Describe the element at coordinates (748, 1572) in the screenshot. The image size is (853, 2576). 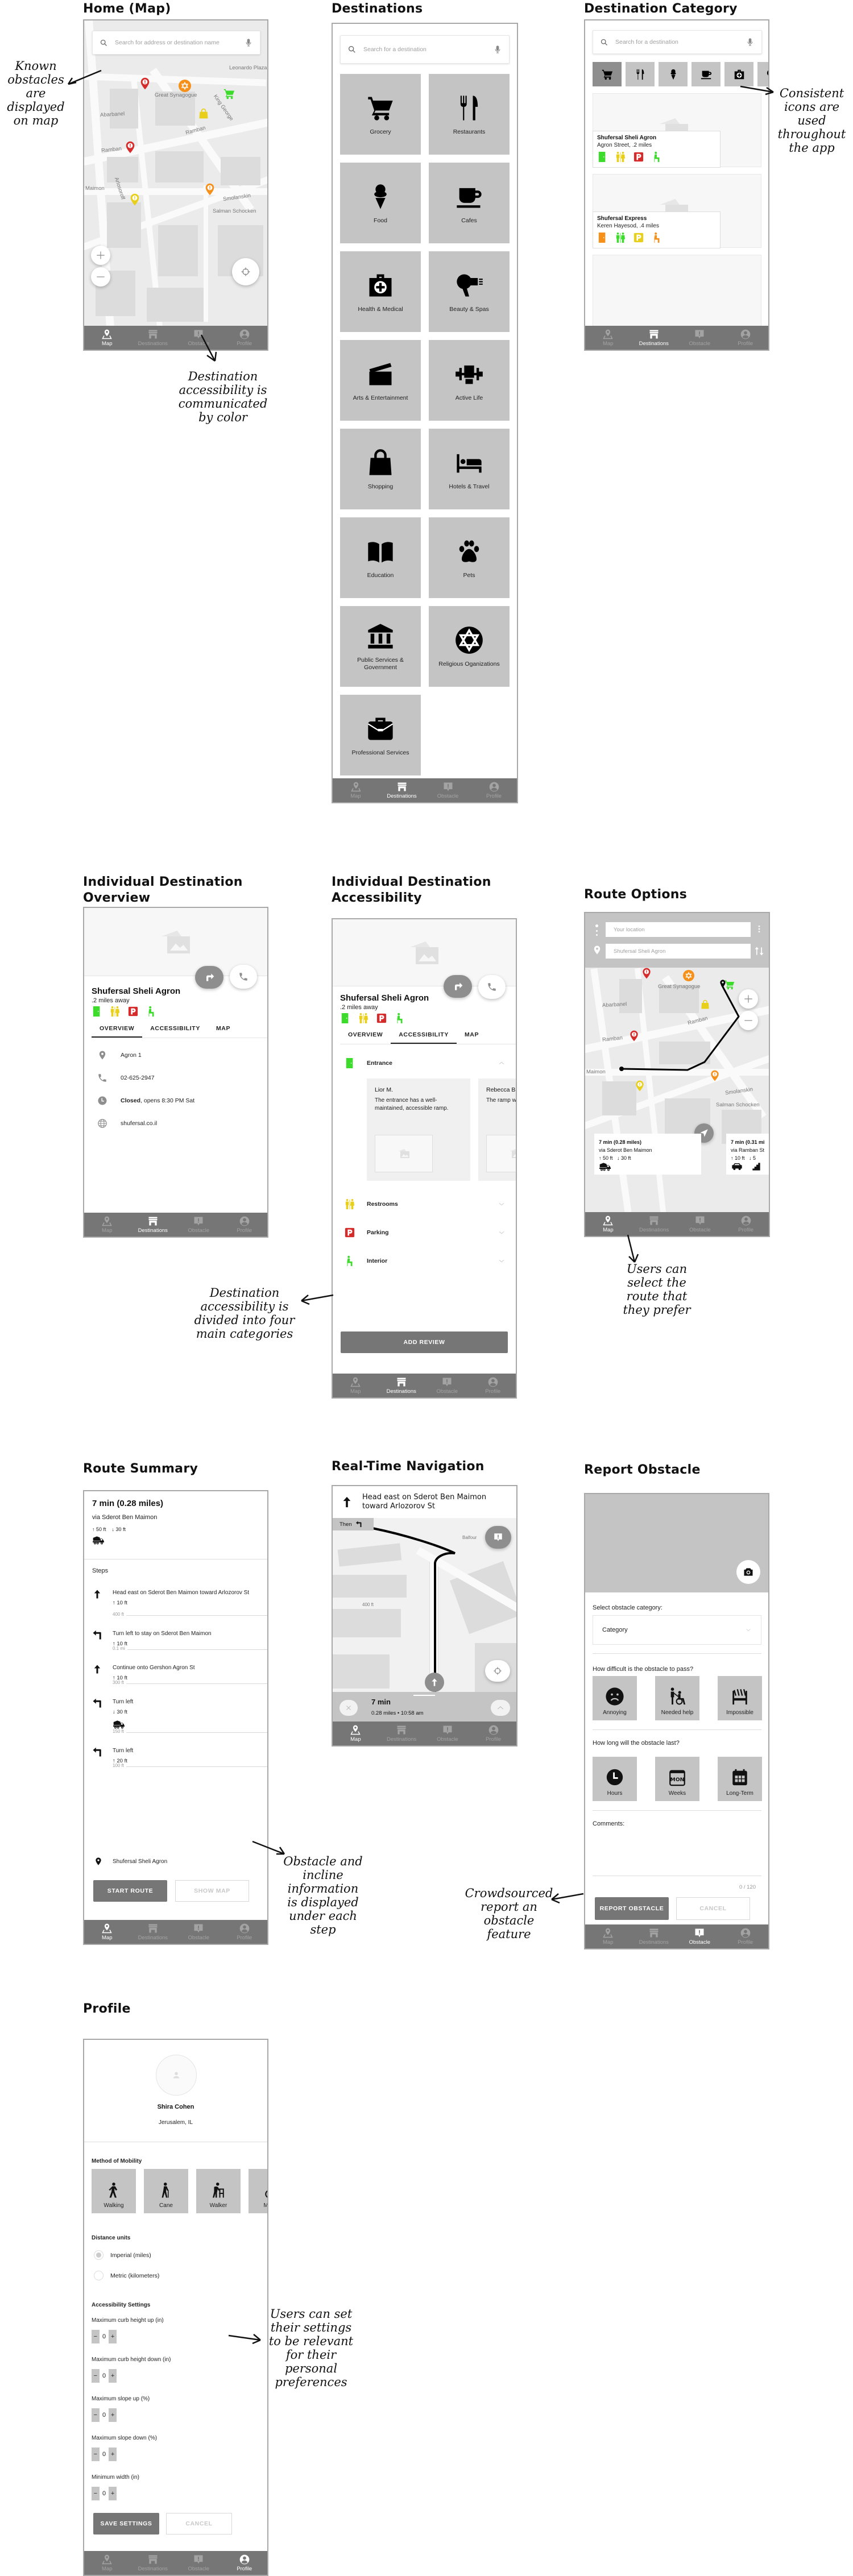
I see `camera-button` at that location.